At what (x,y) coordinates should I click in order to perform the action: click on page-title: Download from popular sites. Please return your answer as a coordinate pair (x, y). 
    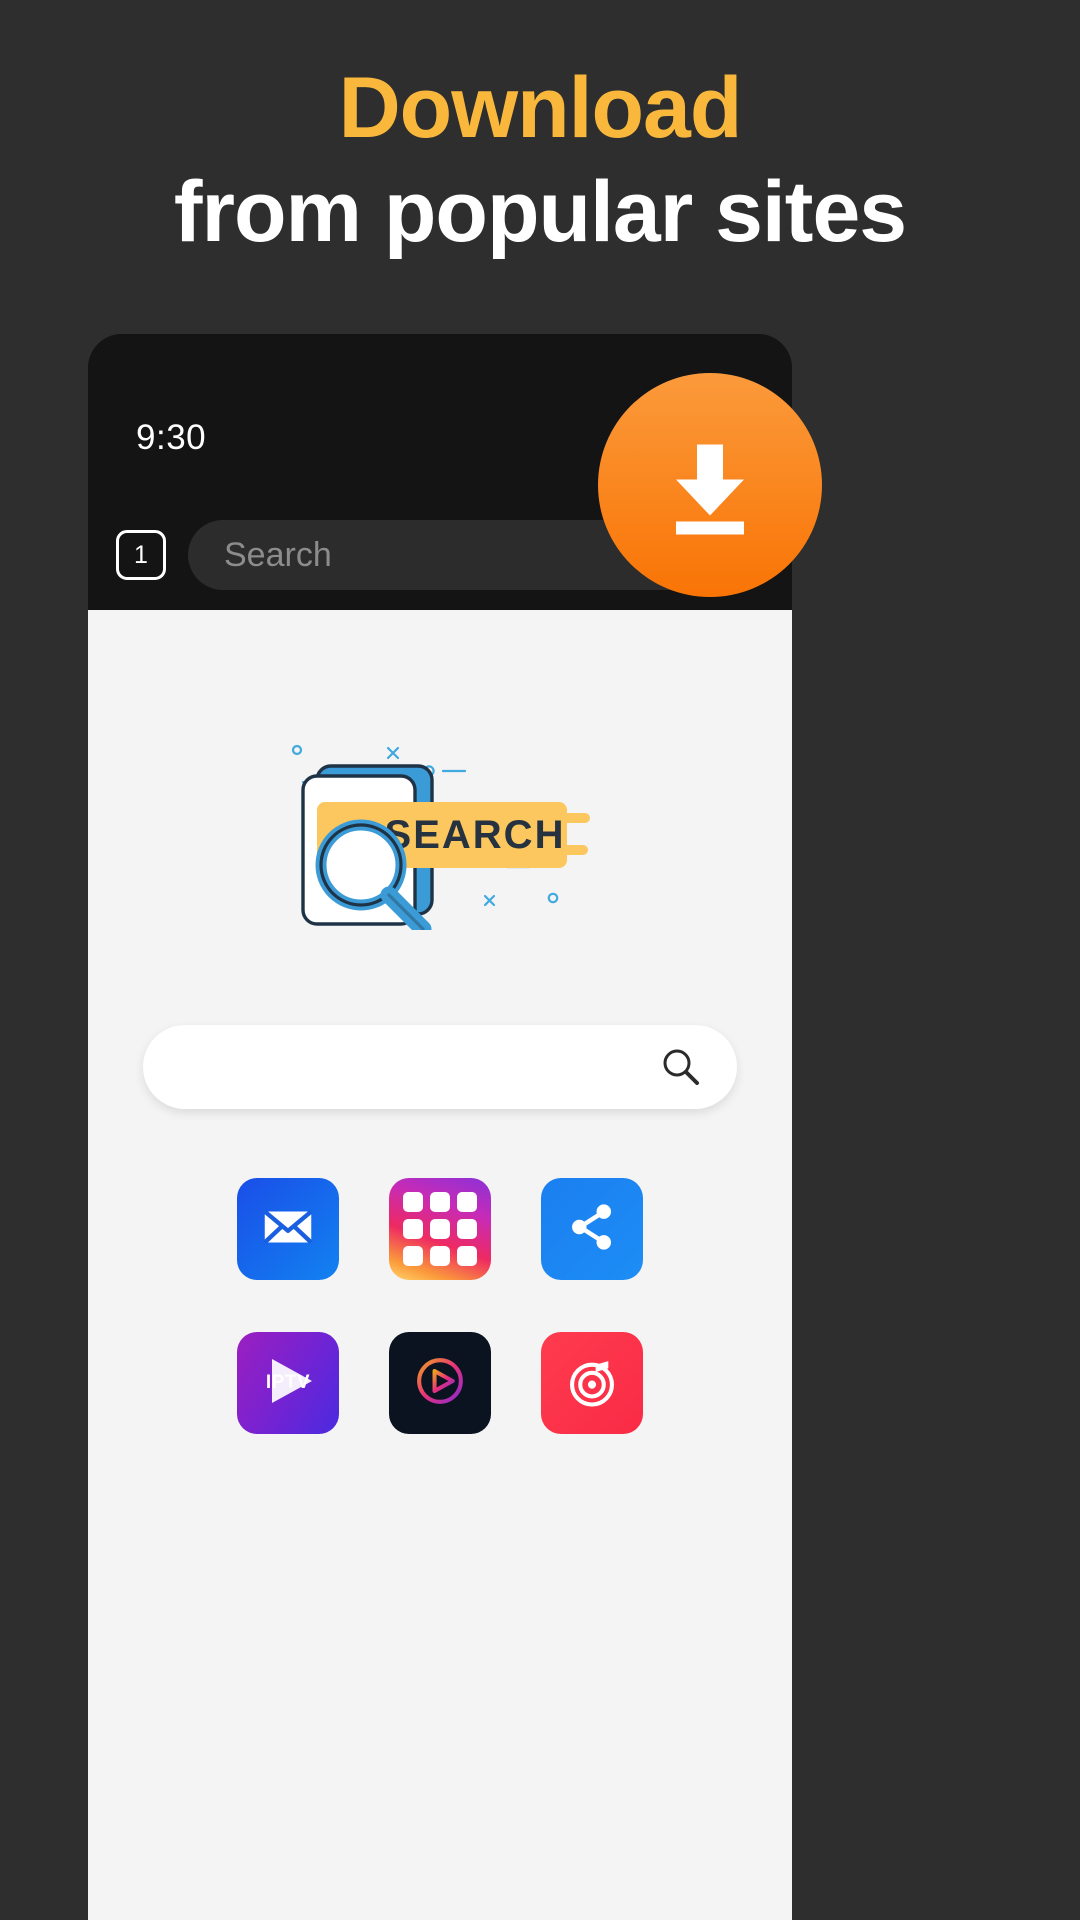
    Looking at the image, I should click on (540, 160).